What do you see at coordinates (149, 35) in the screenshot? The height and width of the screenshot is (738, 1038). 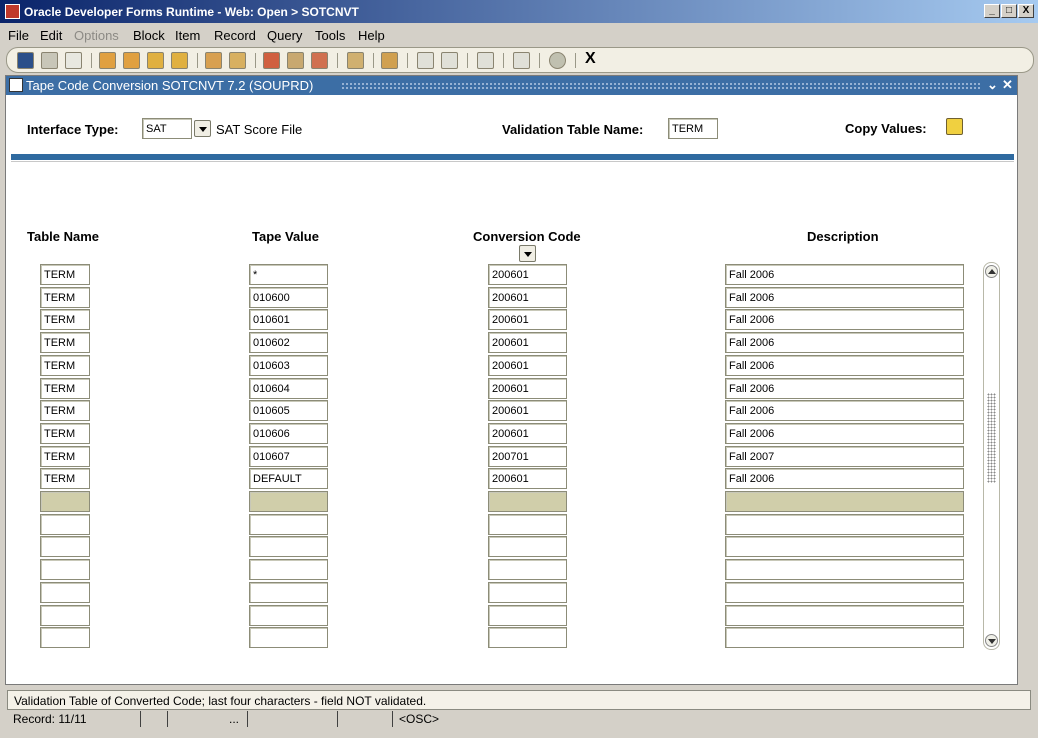 I see `menu-block: Block` at bounding box center [149, 35].